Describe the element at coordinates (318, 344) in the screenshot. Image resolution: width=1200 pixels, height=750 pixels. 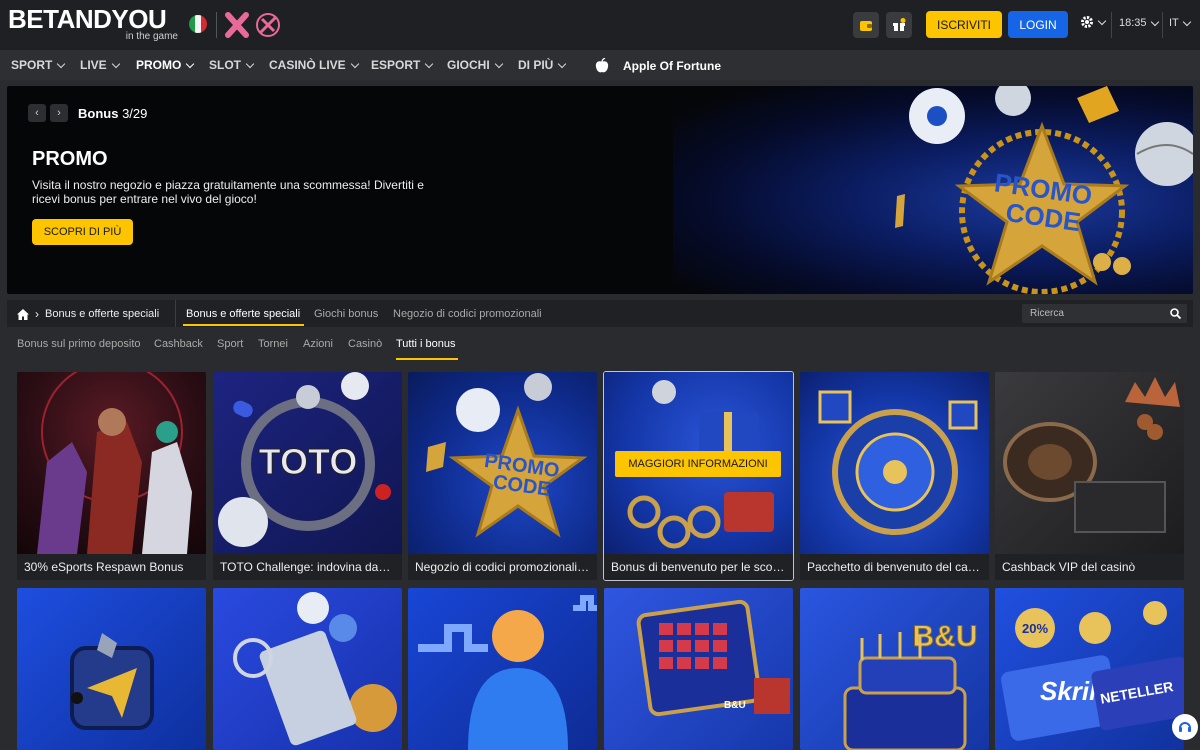
I see `filter-actions: Azioni` at that location.